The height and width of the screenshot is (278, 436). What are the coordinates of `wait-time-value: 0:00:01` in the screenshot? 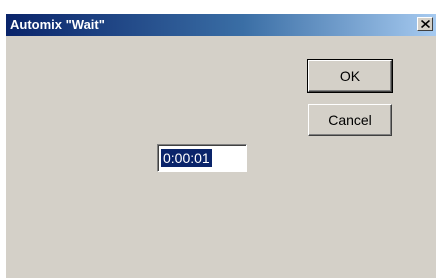 It's located at (186, 158).